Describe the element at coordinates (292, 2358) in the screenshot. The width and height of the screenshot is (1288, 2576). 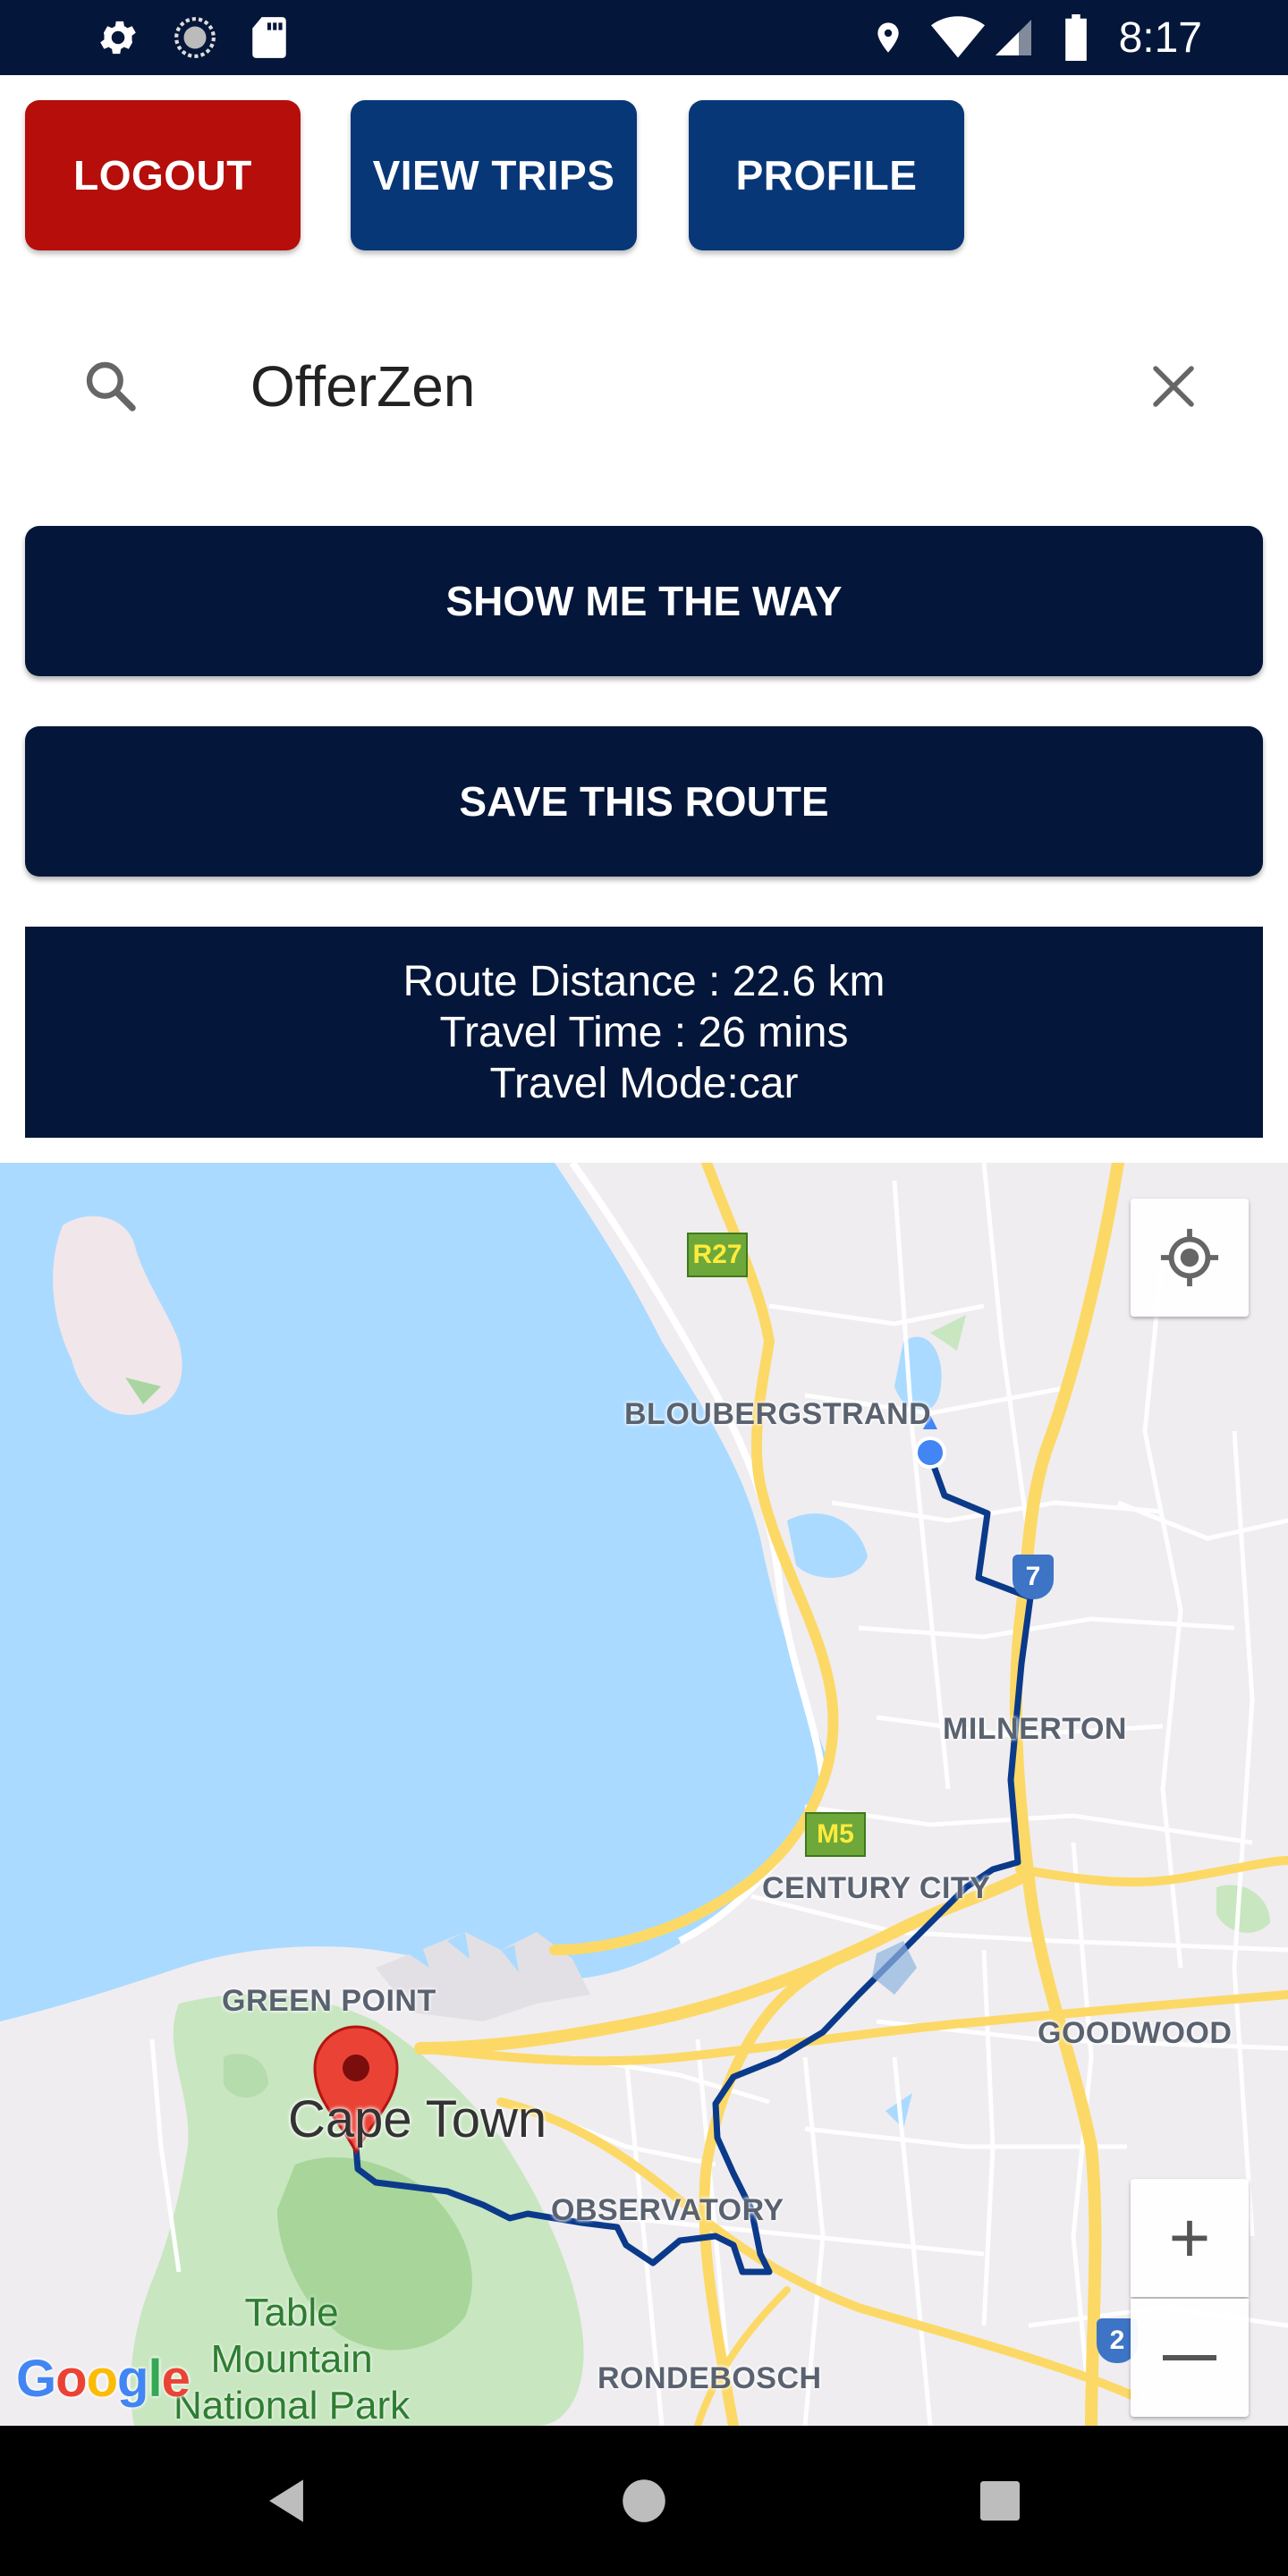
I see `map-label-table-mountain: Table Mountain National Park` at that location.